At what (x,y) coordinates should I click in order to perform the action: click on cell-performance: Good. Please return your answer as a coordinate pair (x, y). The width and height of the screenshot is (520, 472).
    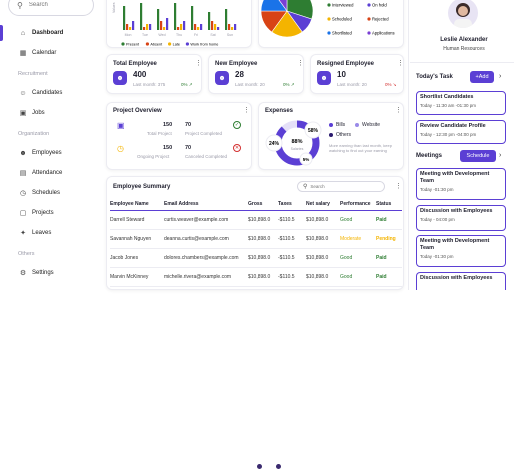
    Looking at the image, I should click on (358, 220).